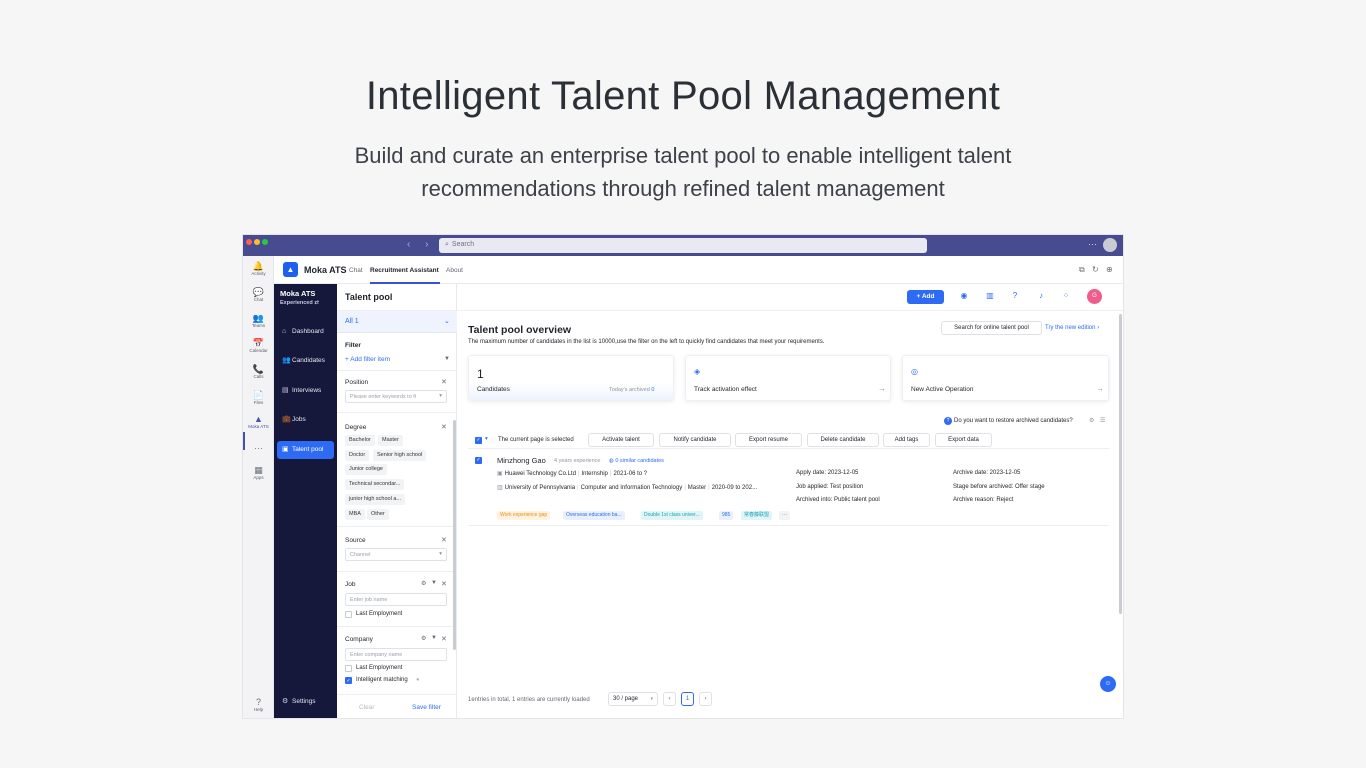  Describe the element at coordinates (1110, 245) in the screenshot. I see `user-avatar` at that location.